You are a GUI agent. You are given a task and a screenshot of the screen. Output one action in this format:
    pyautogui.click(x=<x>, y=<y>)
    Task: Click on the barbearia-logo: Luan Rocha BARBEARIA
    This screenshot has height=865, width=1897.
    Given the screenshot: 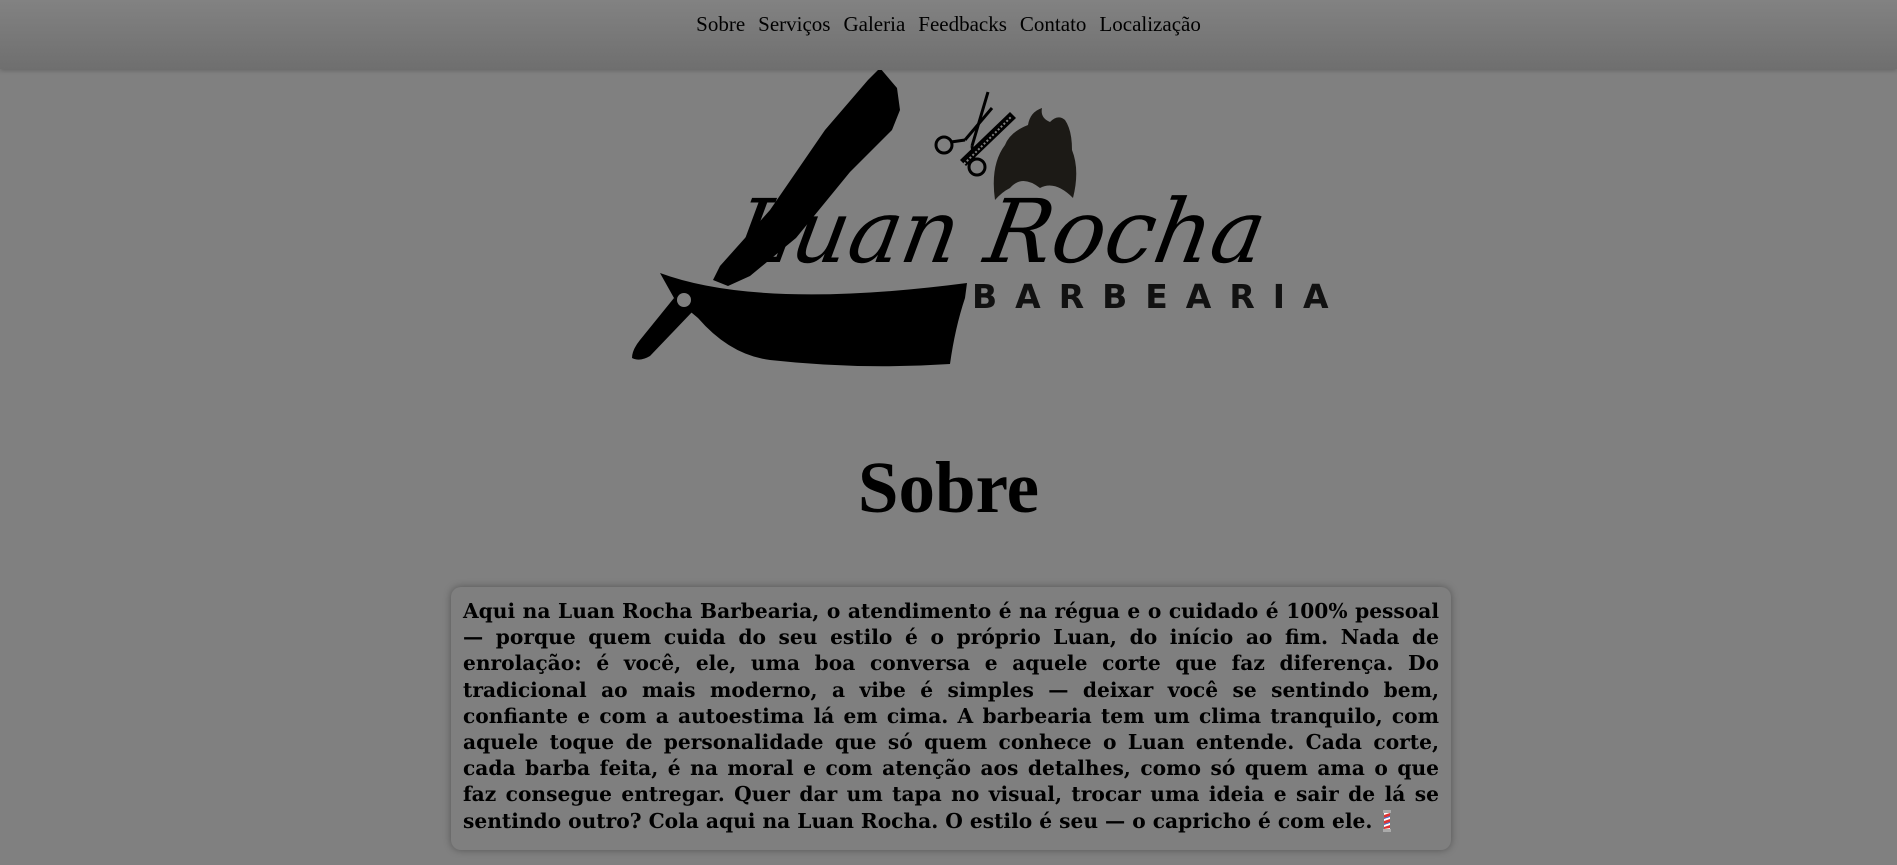 What is the action you would take?
    pyautogui.click(x=969, y=220)
    